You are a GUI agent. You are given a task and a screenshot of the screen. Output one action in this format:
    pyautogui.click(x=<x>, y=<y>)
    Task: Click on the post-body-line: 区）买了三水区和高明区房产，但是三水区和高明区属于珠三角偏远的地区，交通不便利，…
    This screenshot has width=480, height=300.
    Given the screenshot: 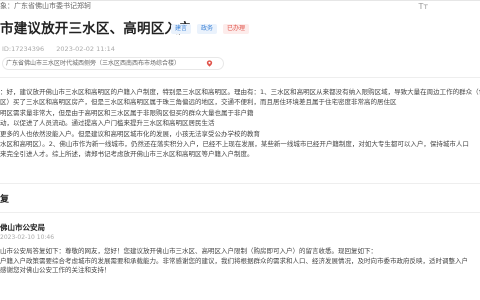 What is the action you would take?
    pyautogui.click(x=198, y=102)
    